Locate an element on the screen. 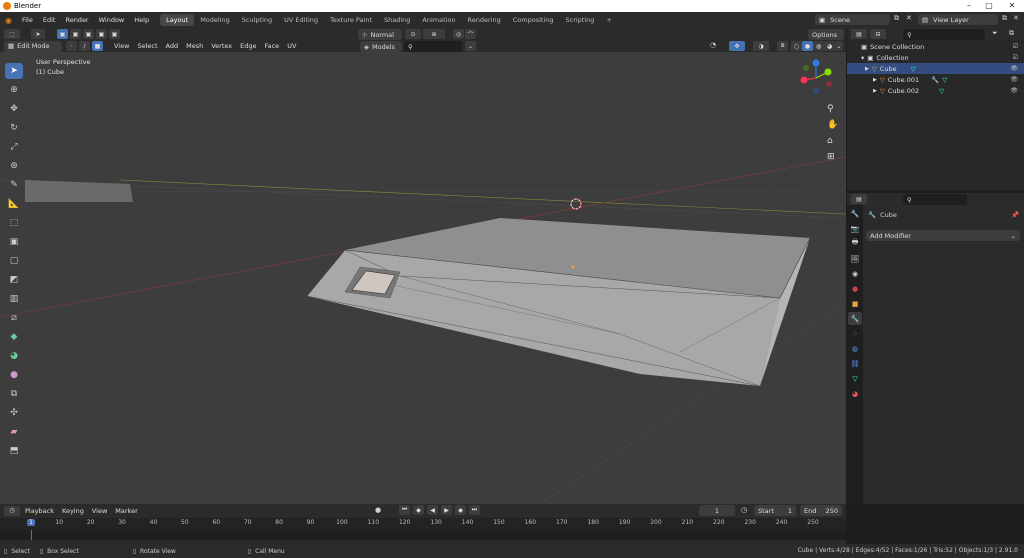 The image size is (1024, 558). smooth-tool-icon: ● is located at coordinates (14, 375).